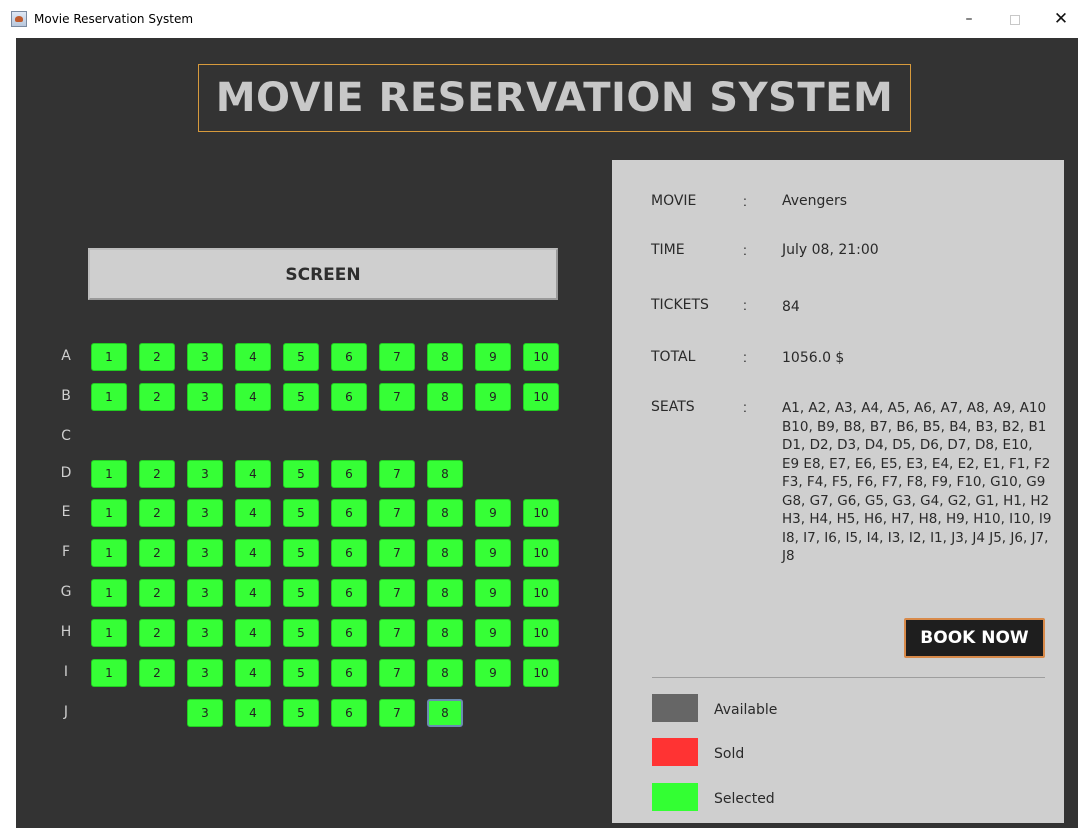  I want to click on seat-h6: 6, so click(349, 633).